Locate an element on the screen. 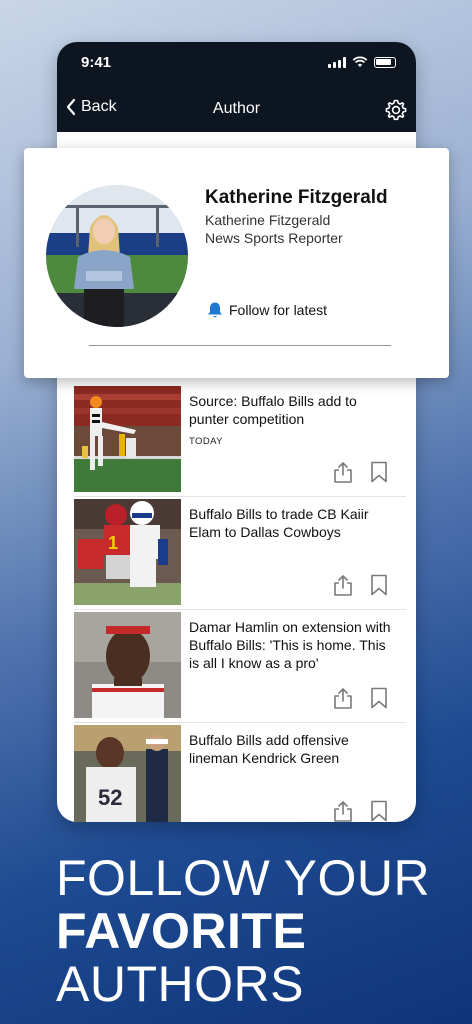 Image resolution: width=472 pixels, height=1024 pixels. follow-label: Follow for latest is located at coordinates (278, 310).